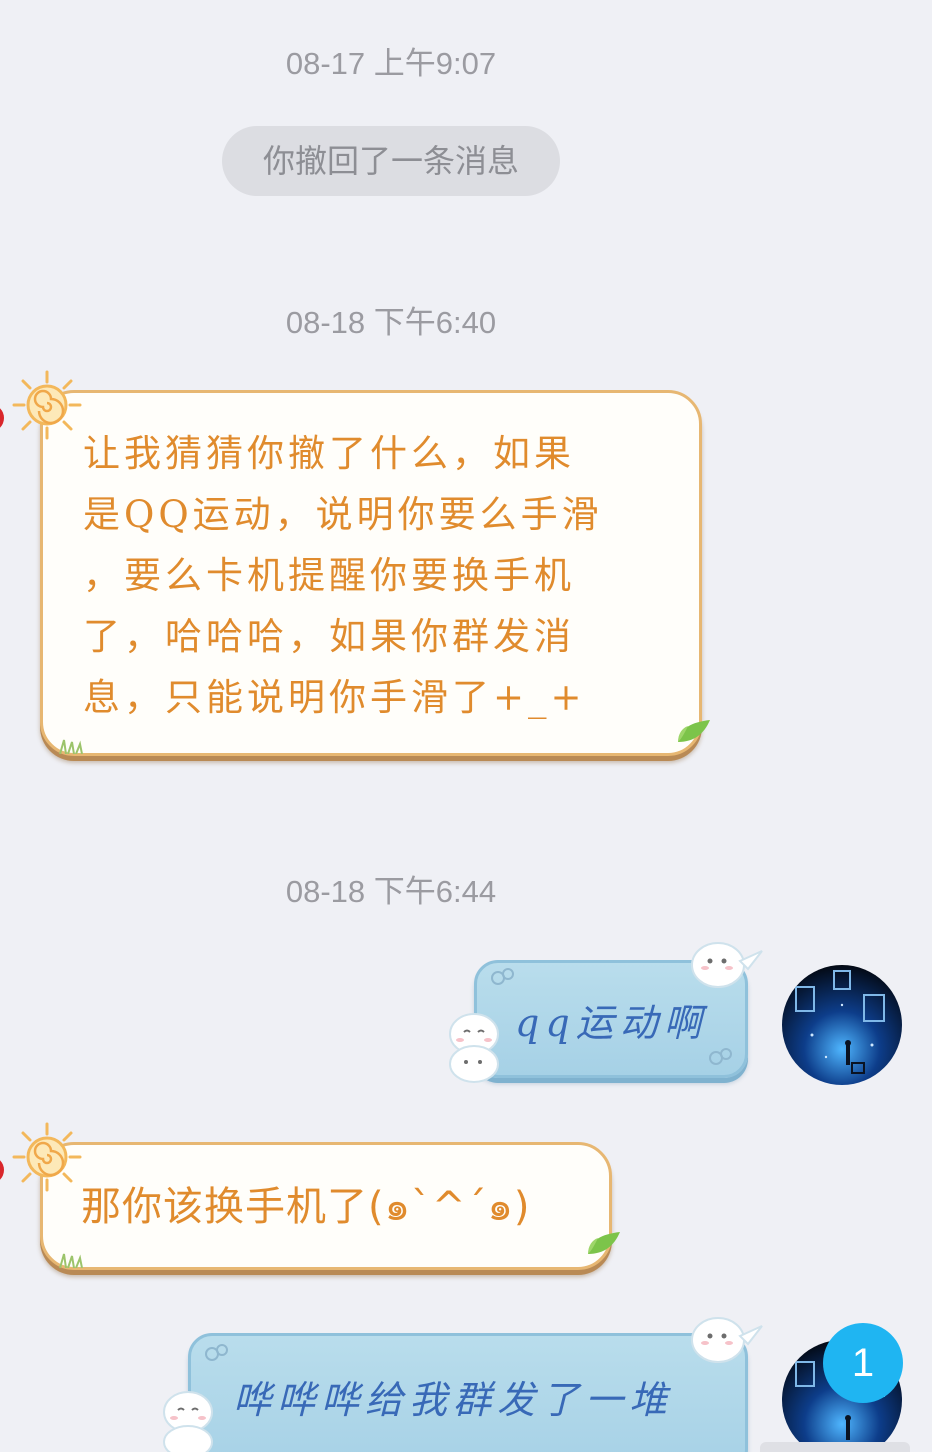 The height and width of the screenshot is (1452, 932). I want to click on recall-notice: 你撤回了一条消息, so click(391, 161).